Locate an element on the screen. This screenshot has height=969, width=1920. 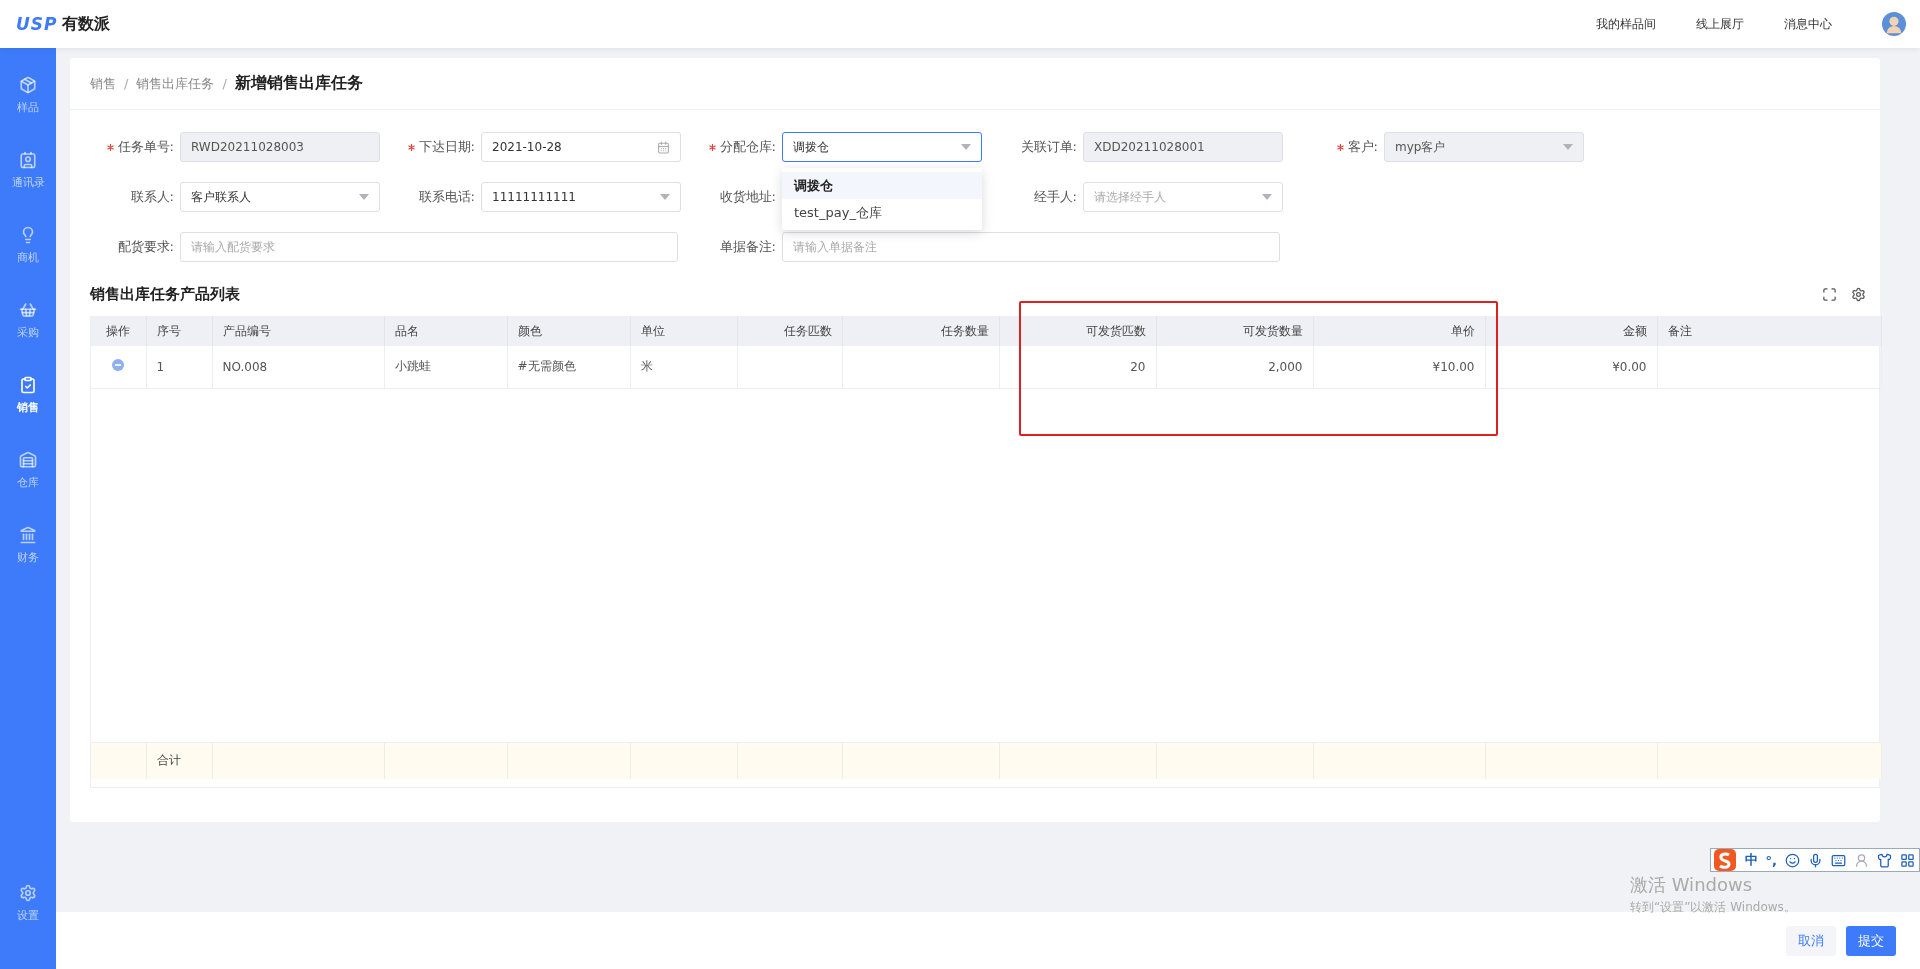
field-label: 分配仓库: is located at coordinates (747, 147).